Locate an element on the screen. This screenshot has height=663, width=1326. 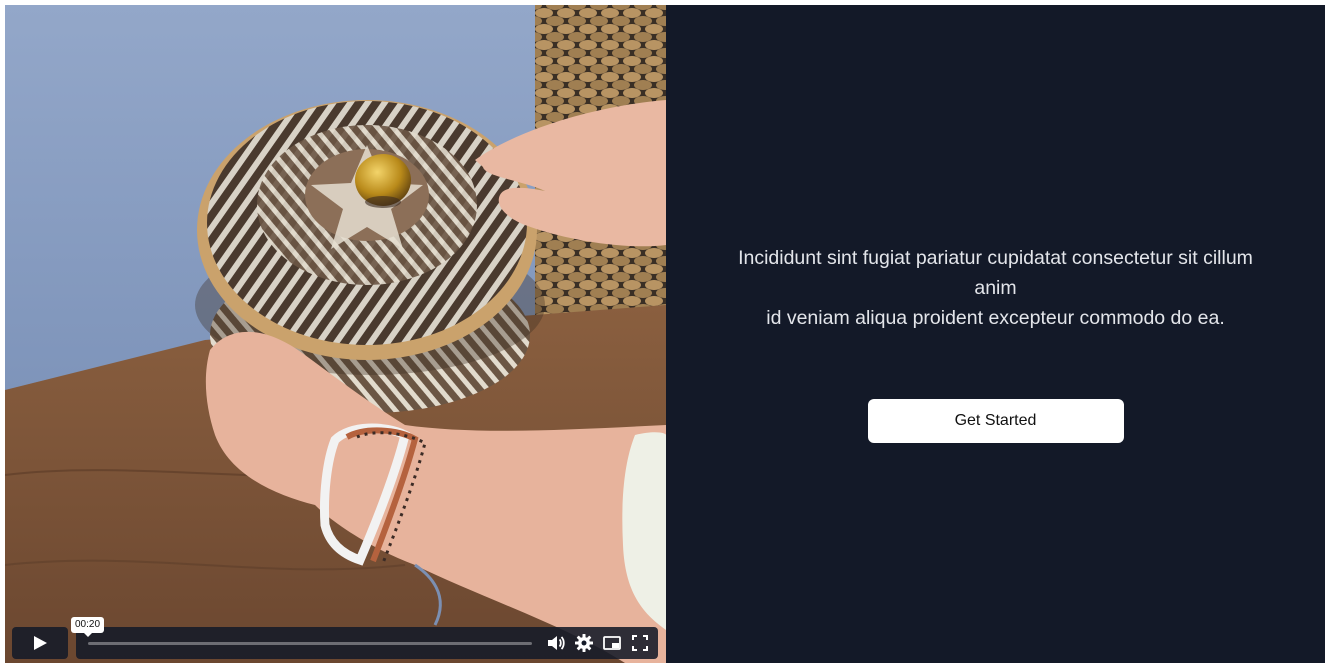
pip-button is located at coordinates (612, 643).